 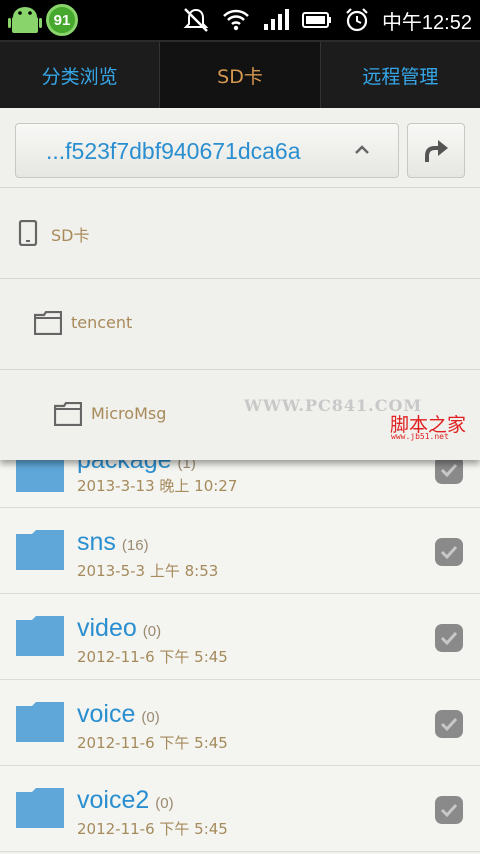 I want to click on path-selector: ...f523f7dbf940671dca6a, so click(x=207, y=150).